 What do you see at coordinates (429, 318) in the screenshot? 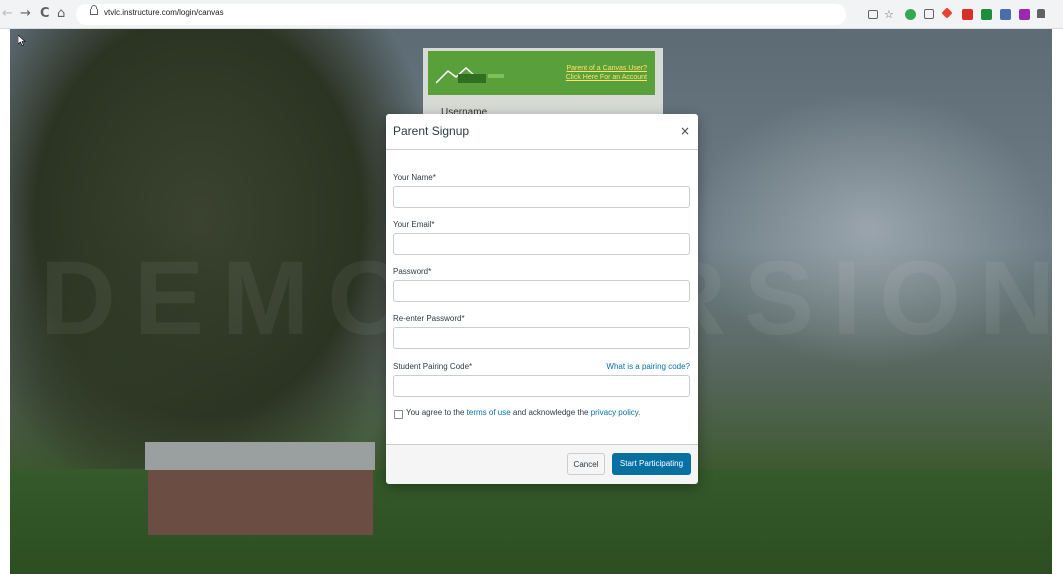
I see `reenter-password-label: Re-enter Password*` at bounding box center [429, 318].